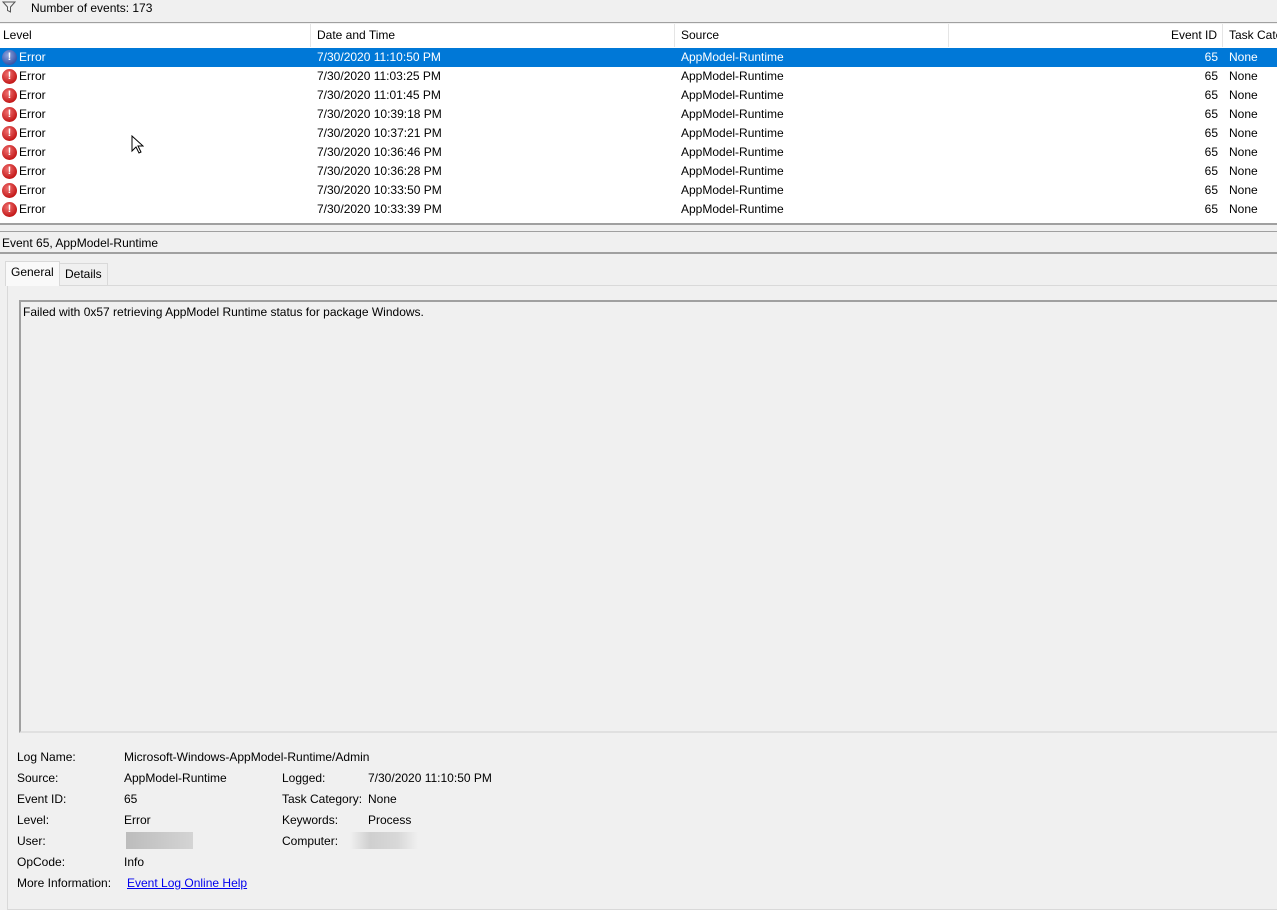 Image resolution: width=1277 pixels, height=910 pixels. I want to click on logged-label: Logged:, so click(304, 778).